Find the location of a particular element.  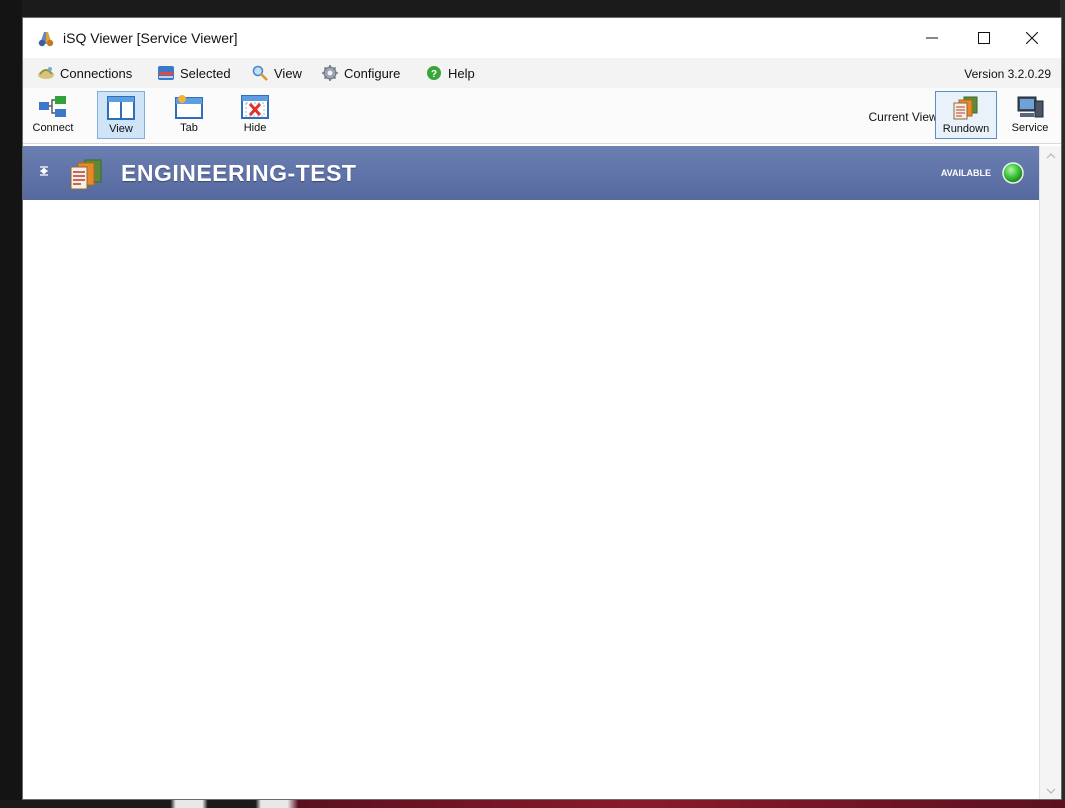

menu-view: View is located at coordinates (276, 73).